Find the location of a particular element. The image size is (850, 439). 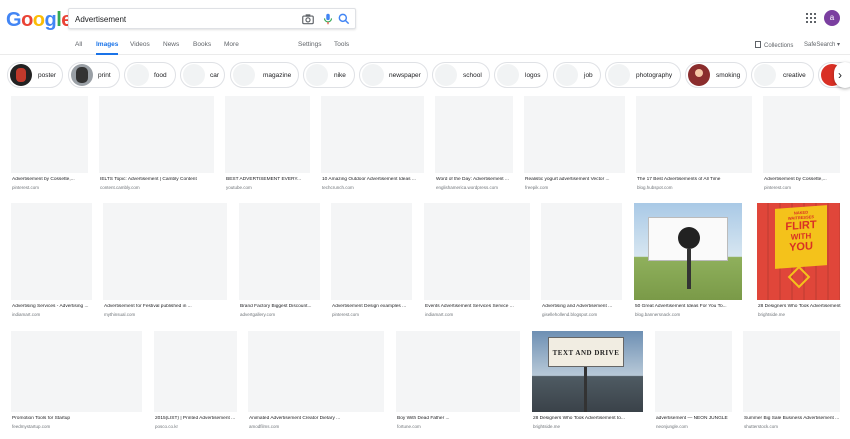

result-thumbnail: TEXT AND DRIVE is located at coordinates (587, 371).